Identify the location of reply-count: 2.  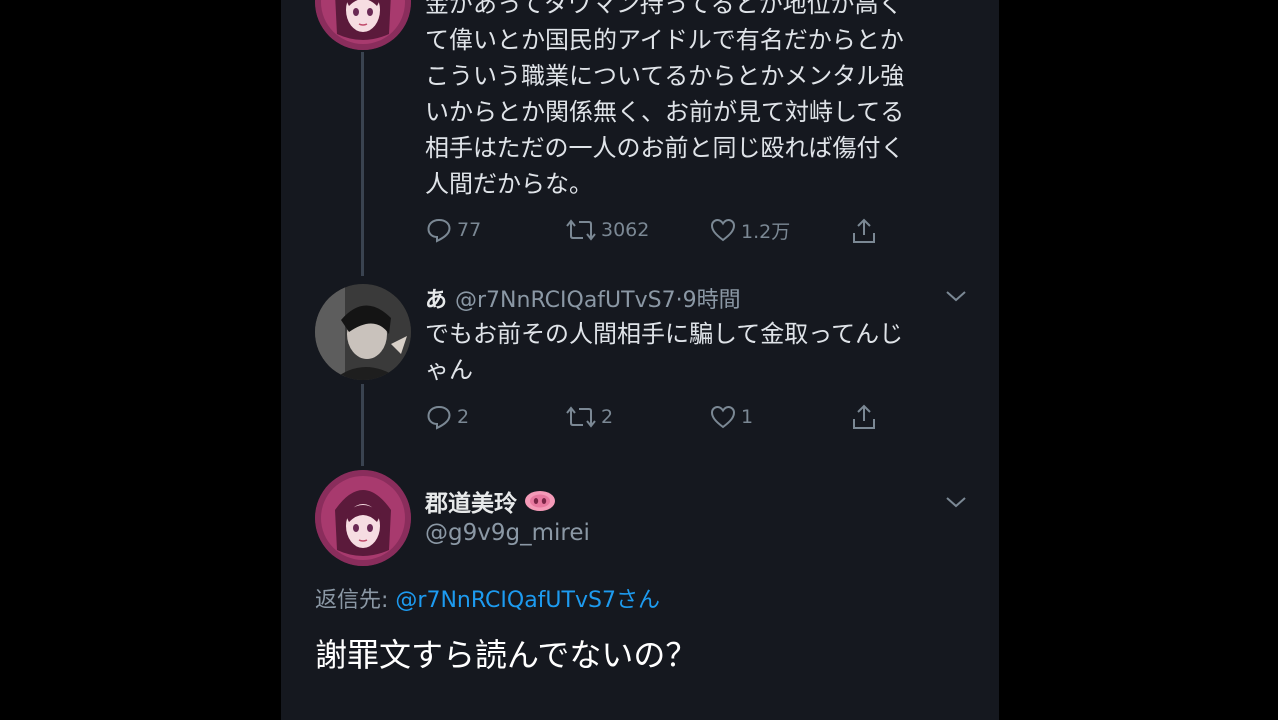
(463, 417).